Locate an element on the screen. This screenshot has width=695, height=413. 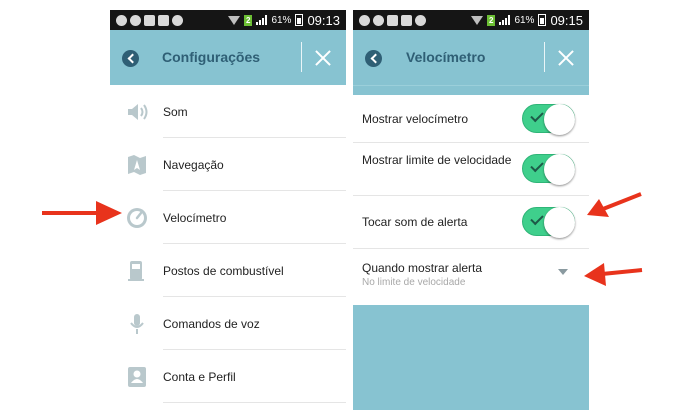
menu-item-label: Velocímetro is located at coordinates (195, 217).